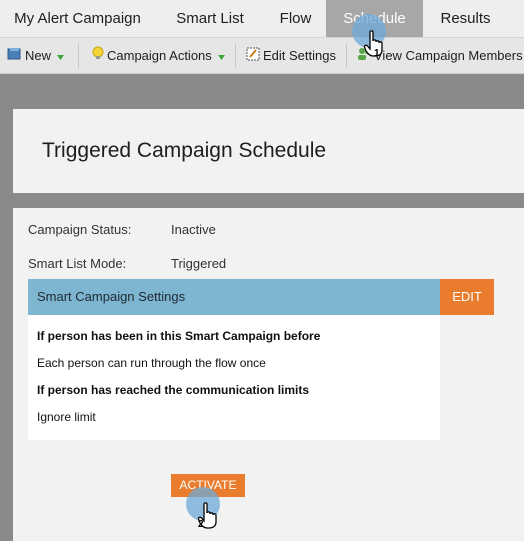 This screenshot has width=524, height=541. I want to click on edit-settings-label: Edit Settings, so click(299, 55).